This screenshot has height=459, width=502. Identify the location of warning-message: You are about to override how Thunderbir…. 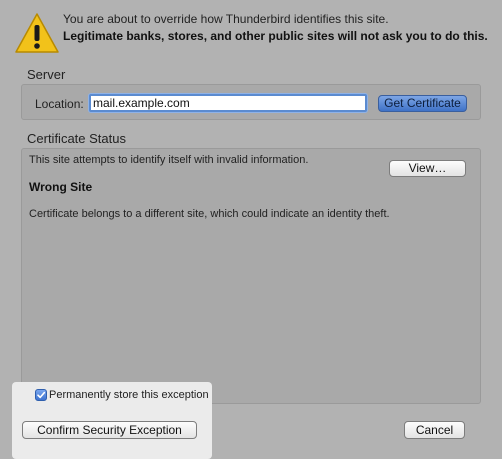
(226, 19).